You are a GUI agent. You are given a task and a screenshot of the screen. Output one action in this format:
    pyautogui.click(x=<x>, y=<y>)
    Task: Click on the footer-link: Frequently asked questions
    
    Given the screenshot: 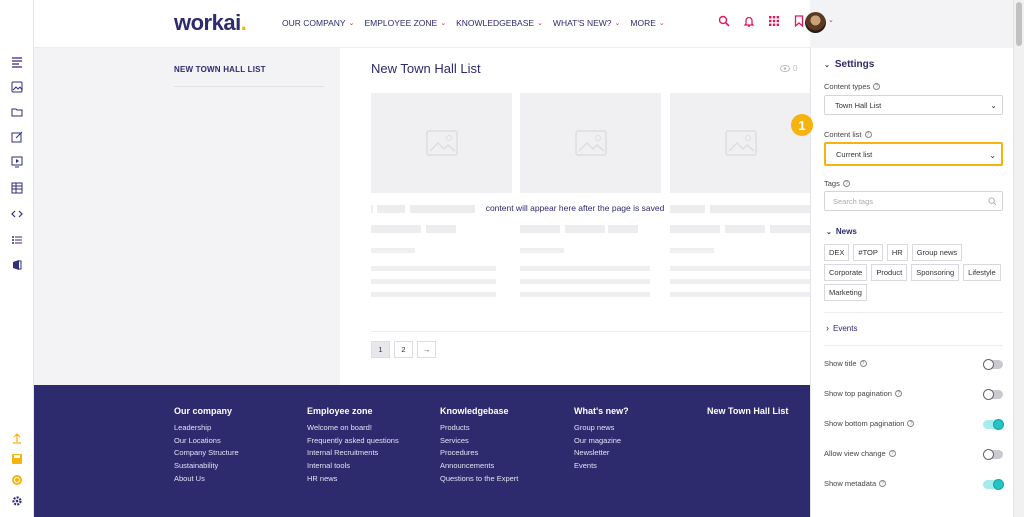 What is the action you would take?
    pyautogui.click(x=353, y=441)
    